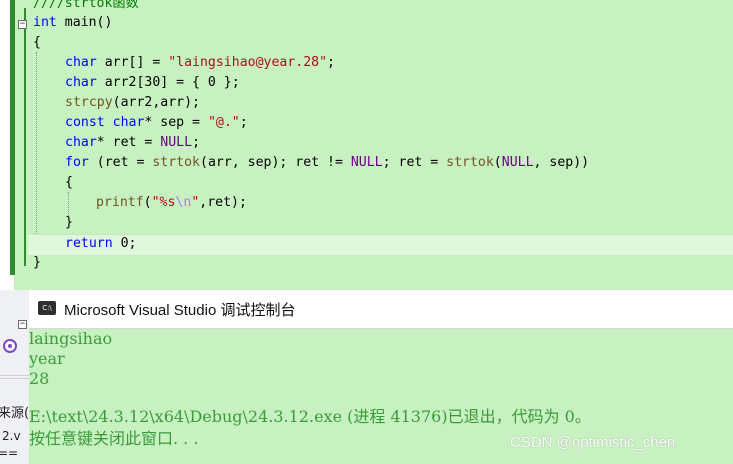  Describe the element at coordinates (71, 338) in the screenshot. I see `console-output-line: laingsihao` at that location.